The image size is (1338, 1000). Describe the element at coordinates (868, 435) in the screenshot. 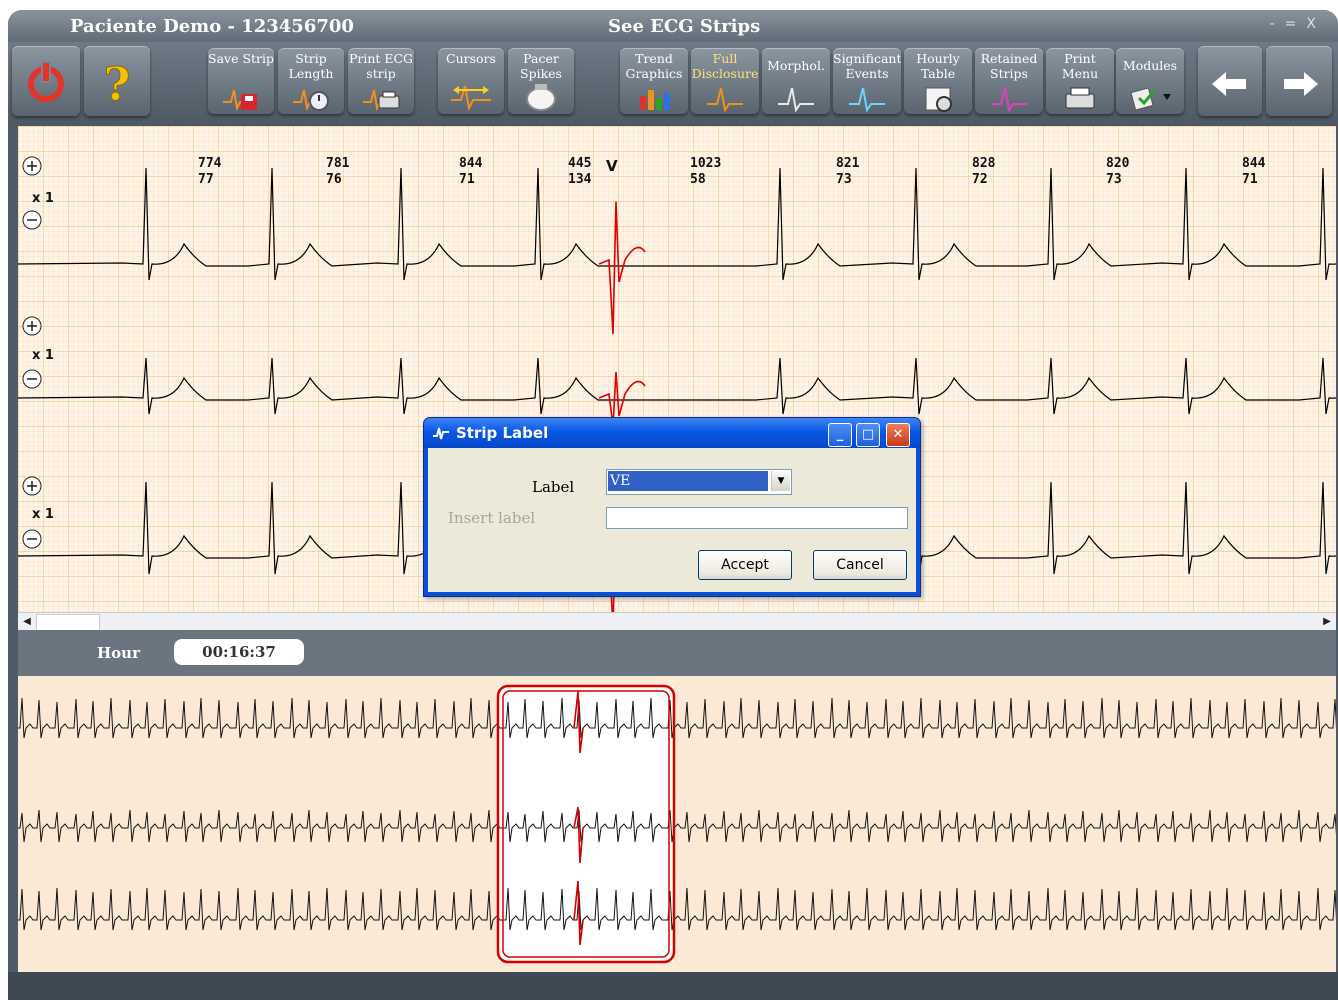

I see `dialog-maximize-button: □` at that location.